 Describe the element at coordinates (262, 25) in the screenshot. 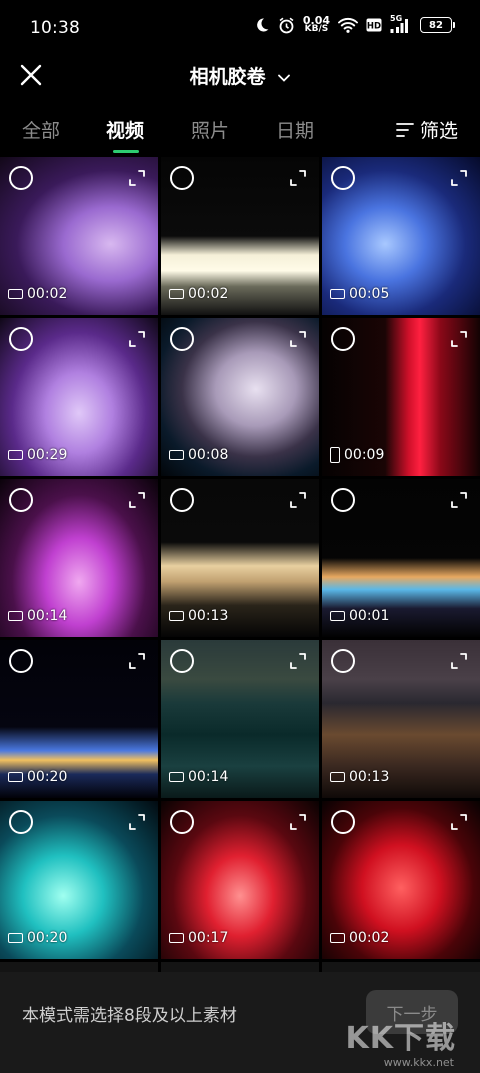

I see `moon-icon` at that location.